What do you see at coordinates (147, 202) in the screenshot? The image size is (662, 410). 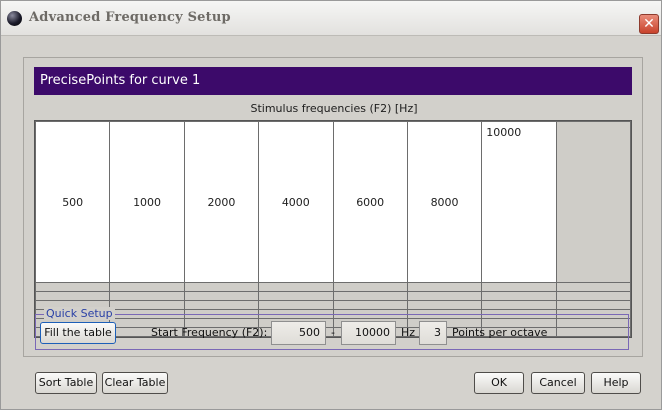 I see `table-cell: 1000` at bounding box center [147, 202].